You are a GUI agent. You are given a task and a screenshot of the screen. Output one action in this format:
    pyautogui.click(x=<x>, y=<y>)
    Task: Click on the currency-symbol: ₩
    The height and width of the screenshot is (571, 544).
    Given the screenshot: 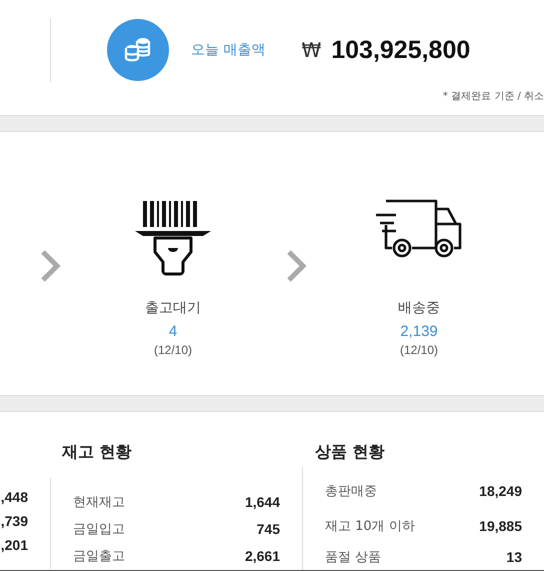 What is the action you would take?
    pyautogui.click(x=311, y=50)
    